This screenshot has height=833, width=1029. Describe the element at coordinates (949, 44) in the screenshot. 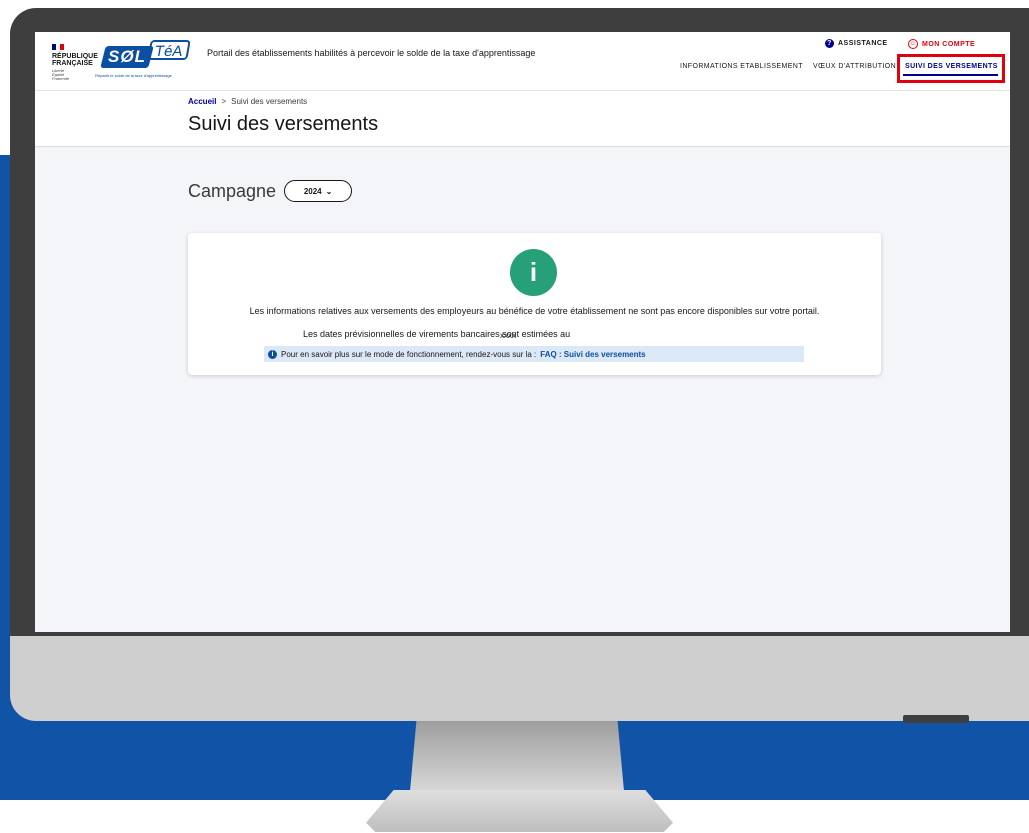

I see `account-label: MON COMPTE` at that location.